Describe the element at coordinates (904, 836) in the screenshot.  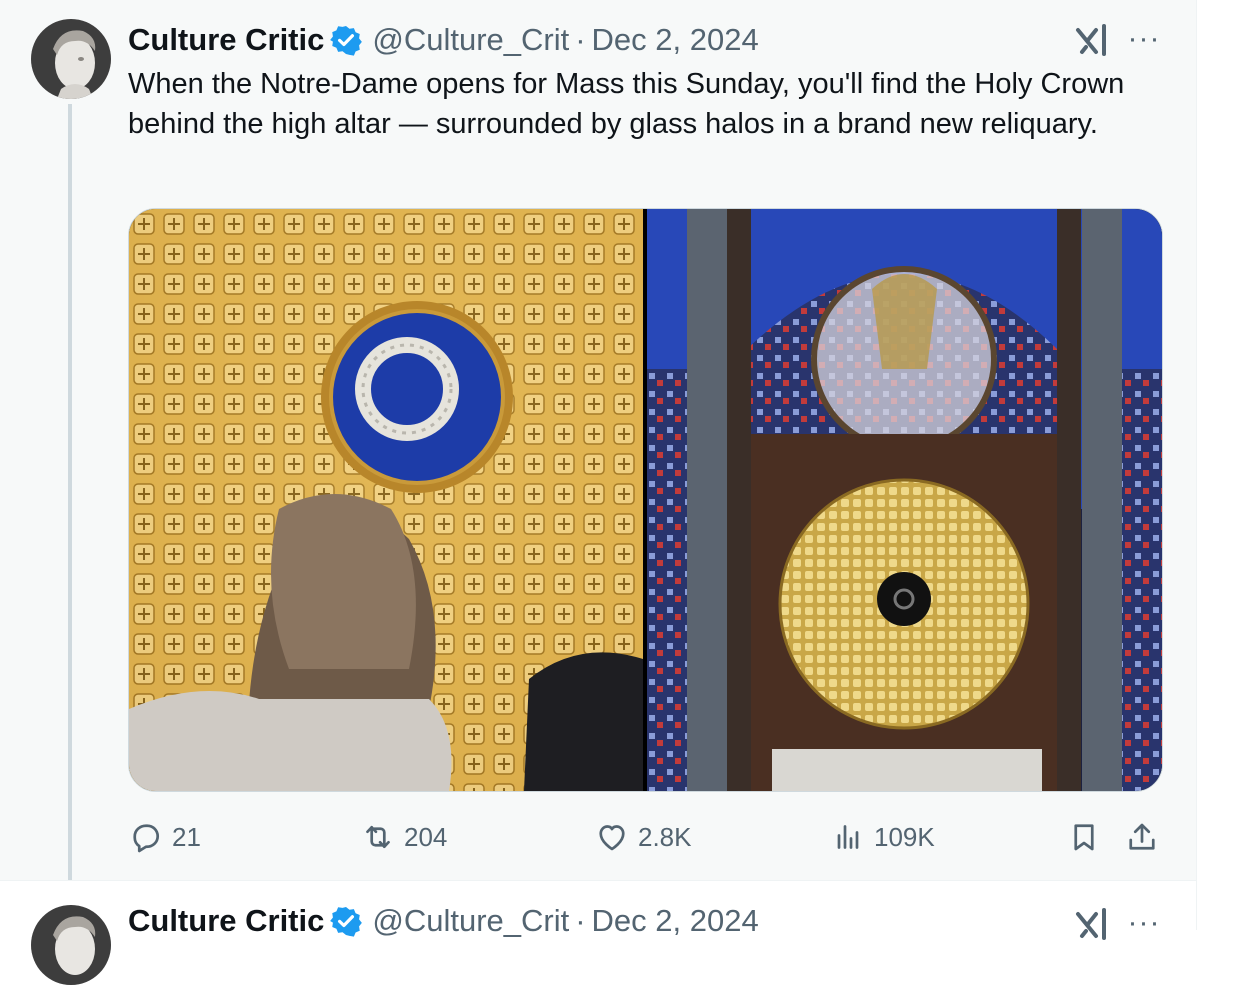
I see `views-count: 109K` at that location.